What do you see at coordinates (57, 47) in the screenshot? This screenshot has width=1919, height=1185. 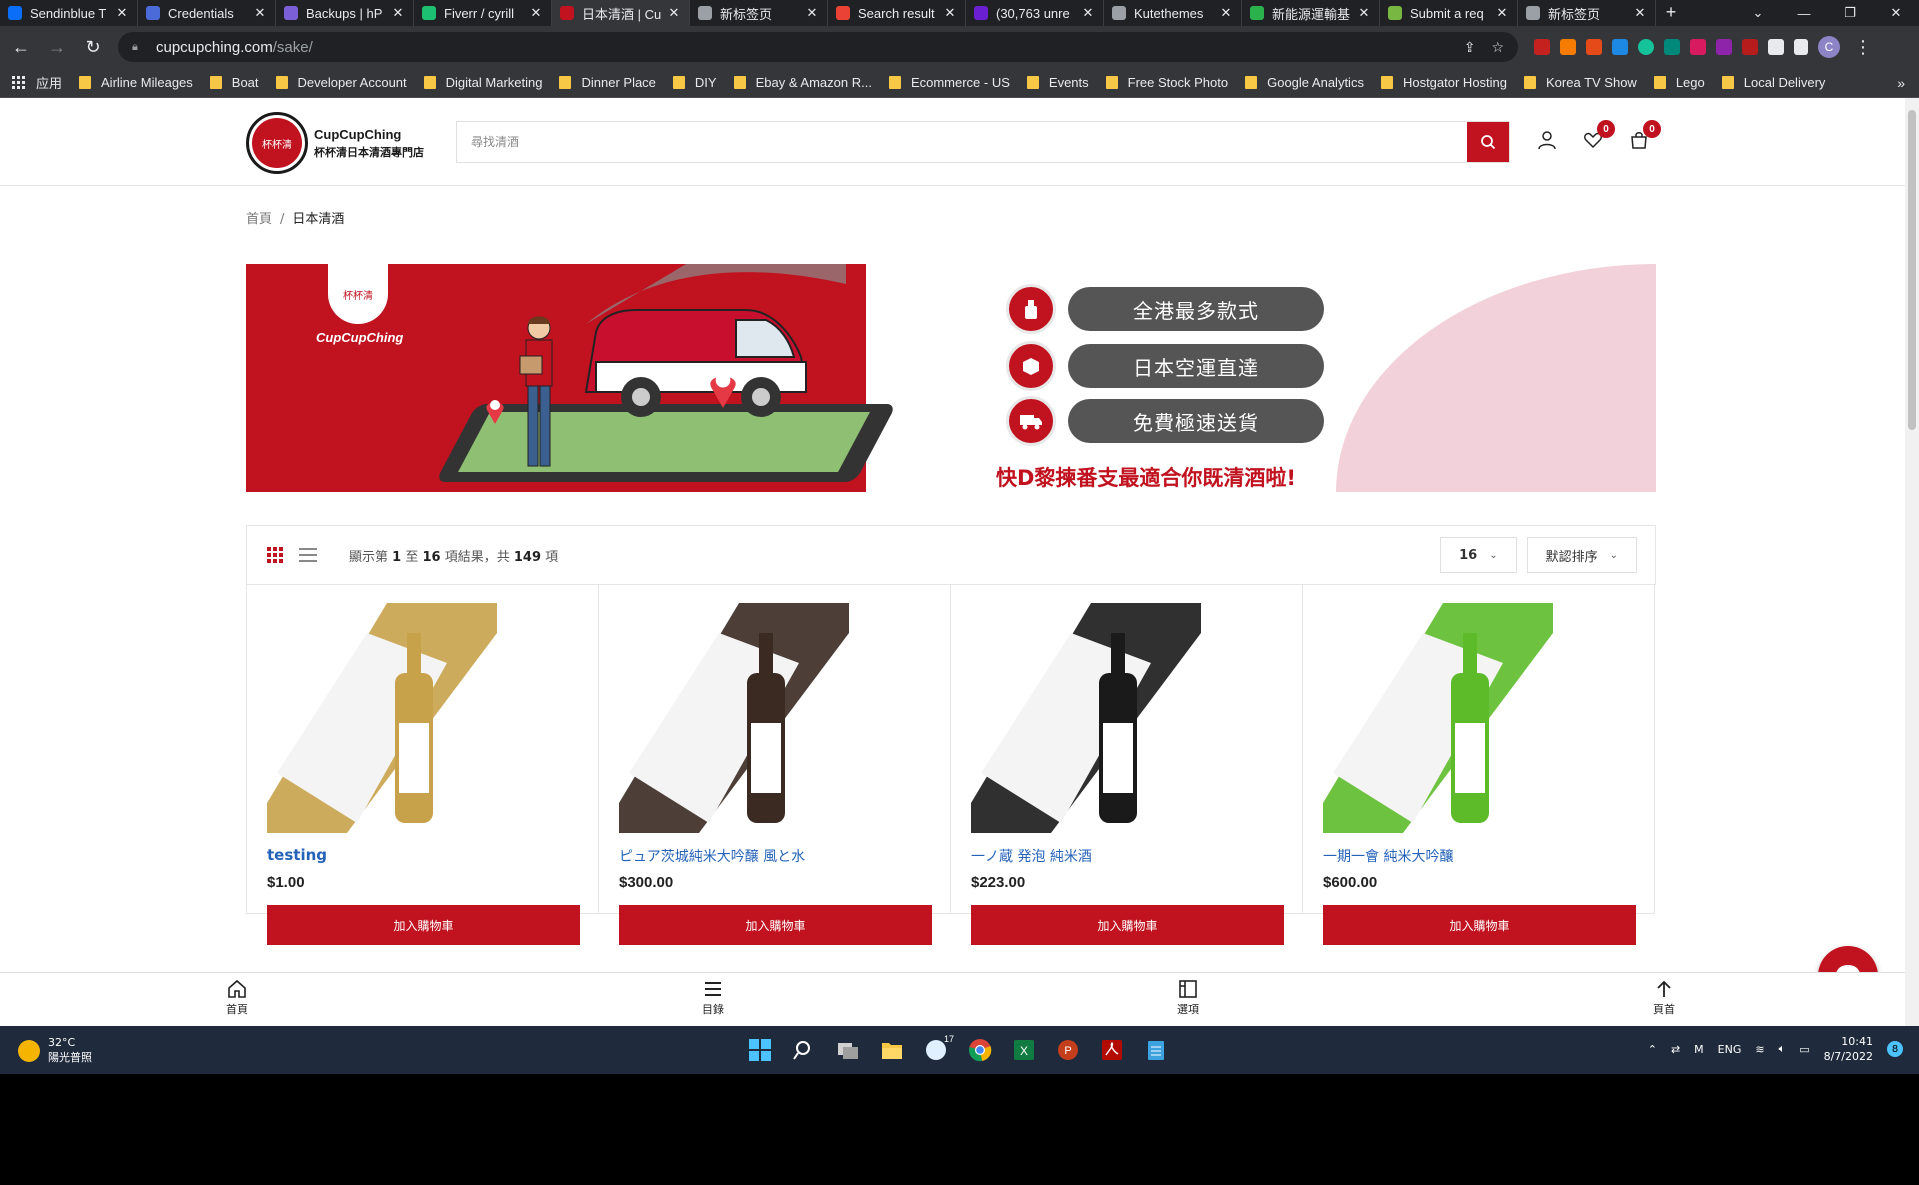 I see `forward-icon: →` at bounding box center [57, 47].